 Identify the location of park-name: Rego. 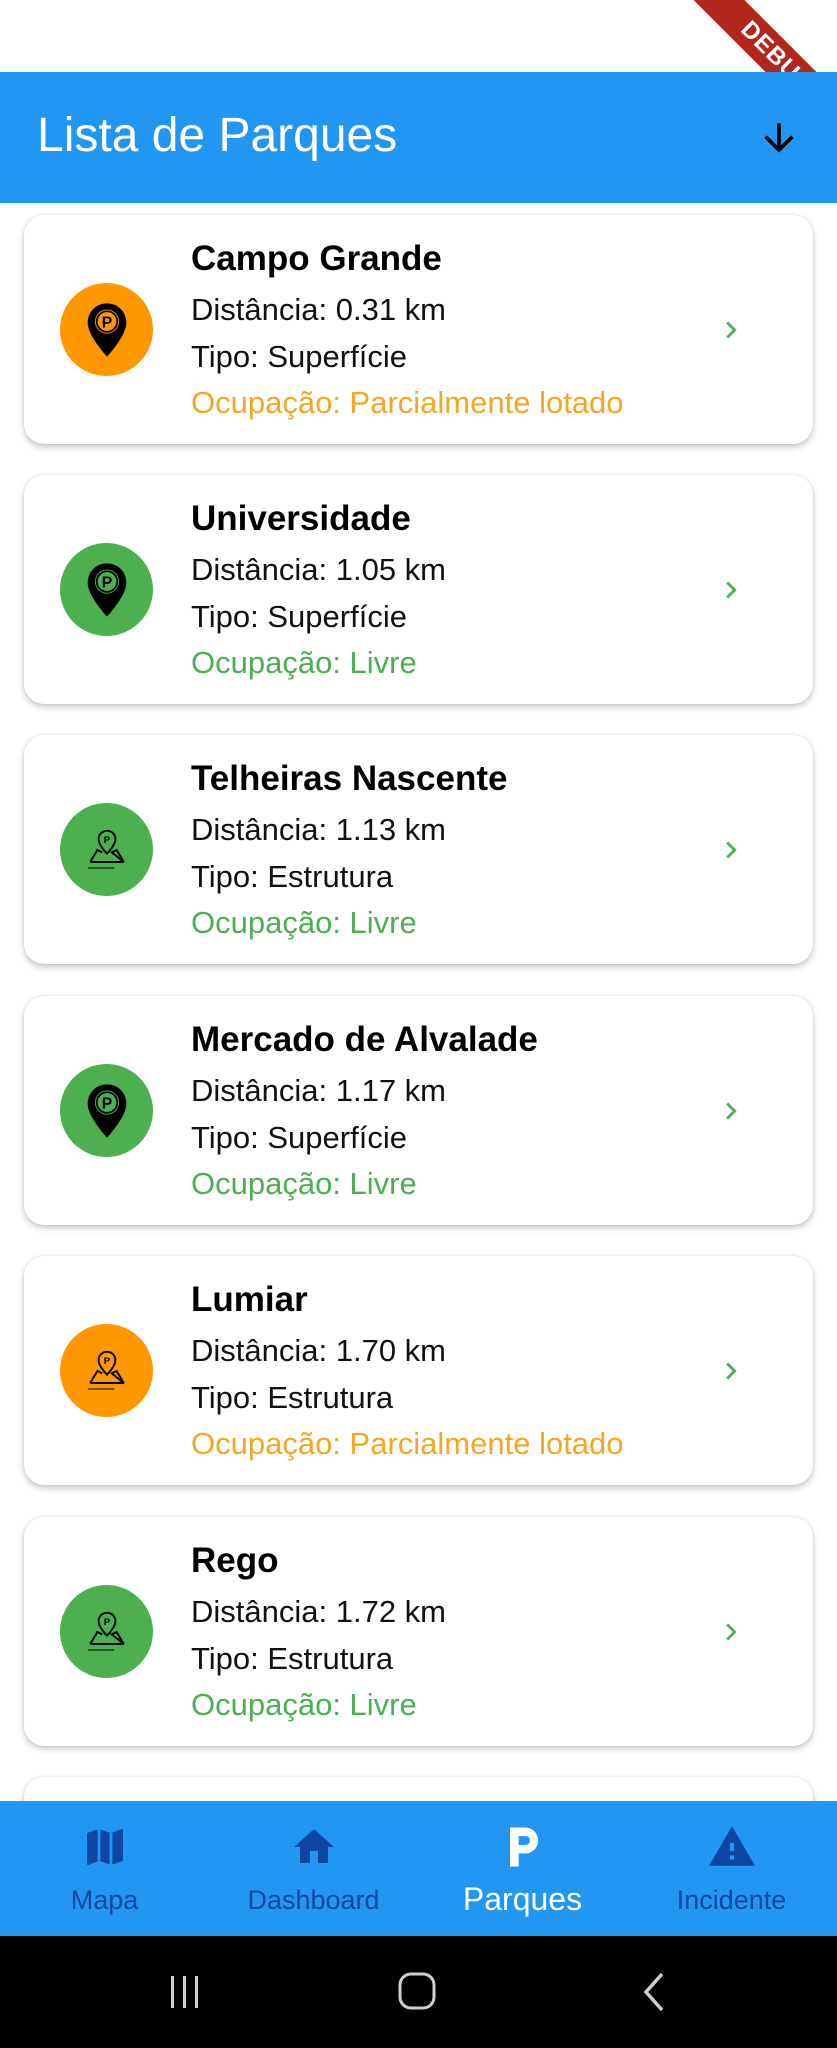
(235, 1560).